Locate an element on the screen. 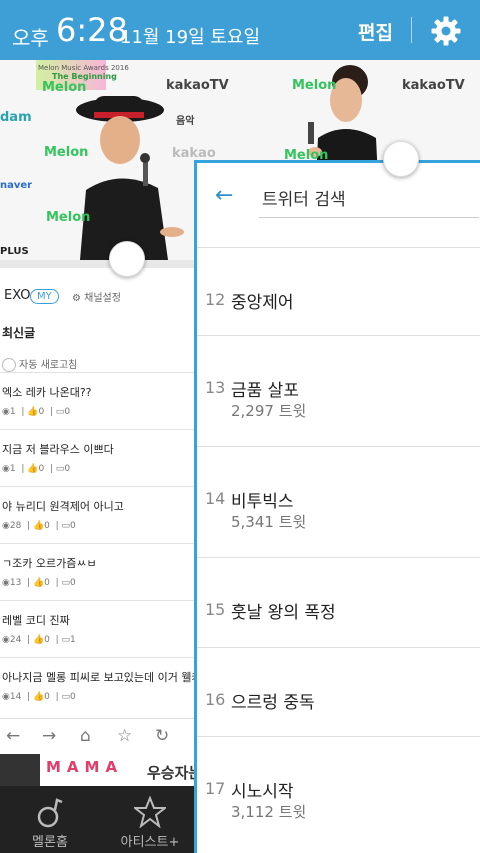 The image size is (480, 853). nav-label: 멜론홈 is located at coordinates (50, 842).